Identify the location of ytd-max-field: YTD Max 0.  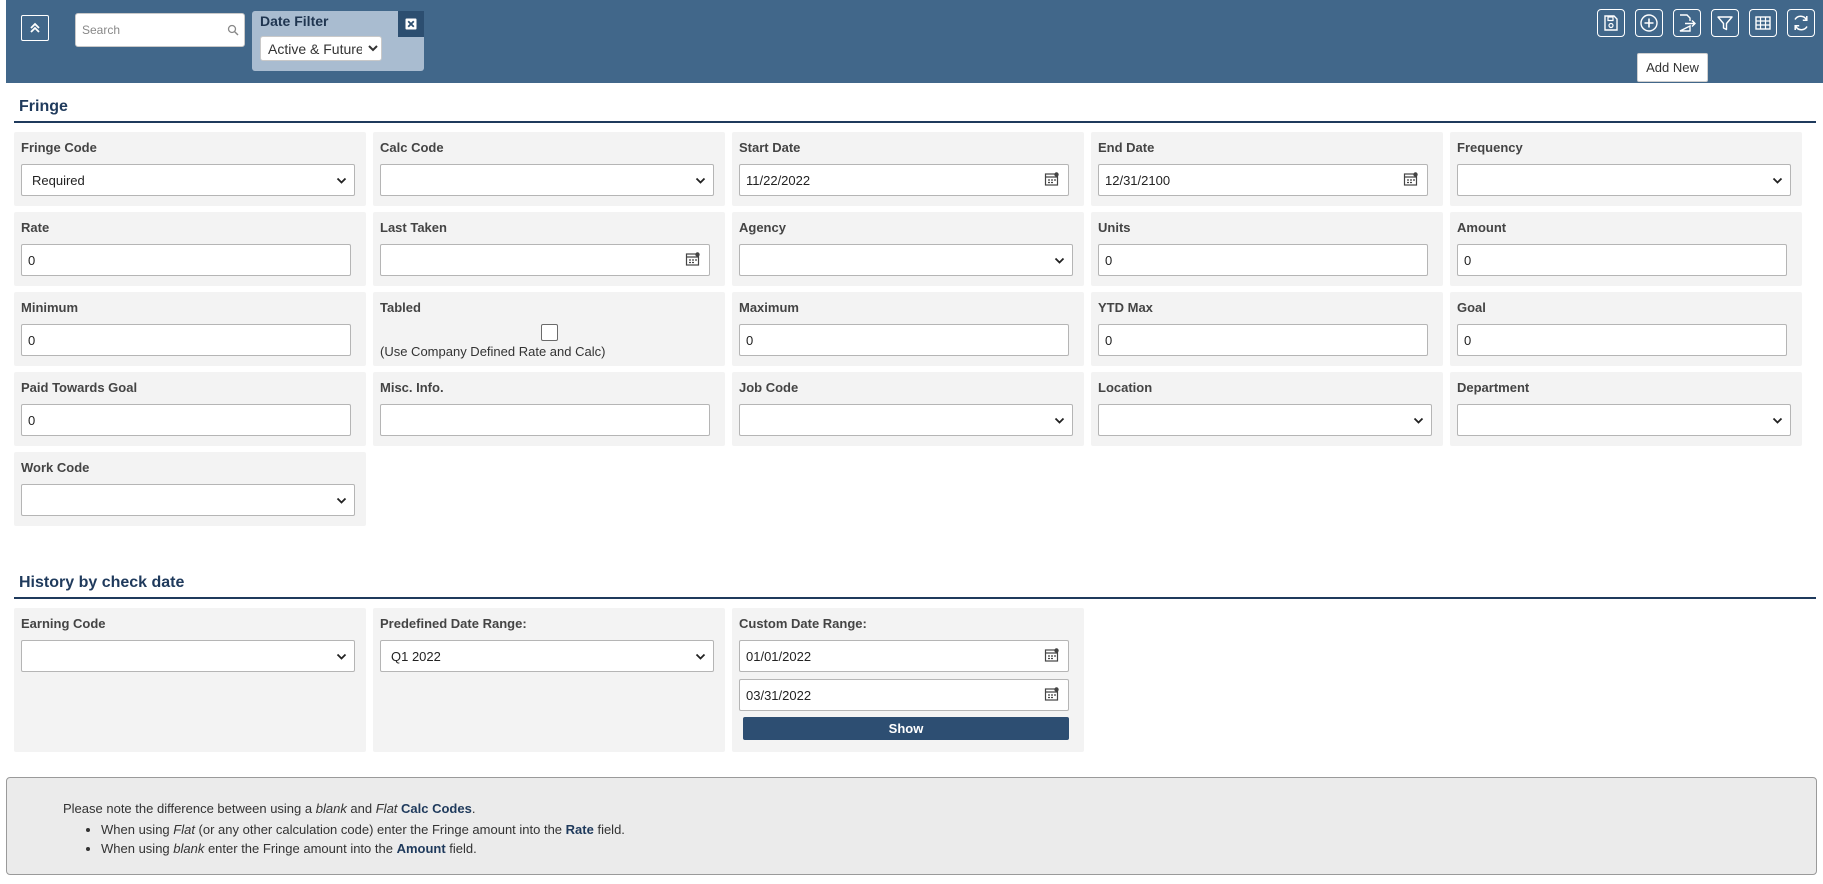
(1267, 329).